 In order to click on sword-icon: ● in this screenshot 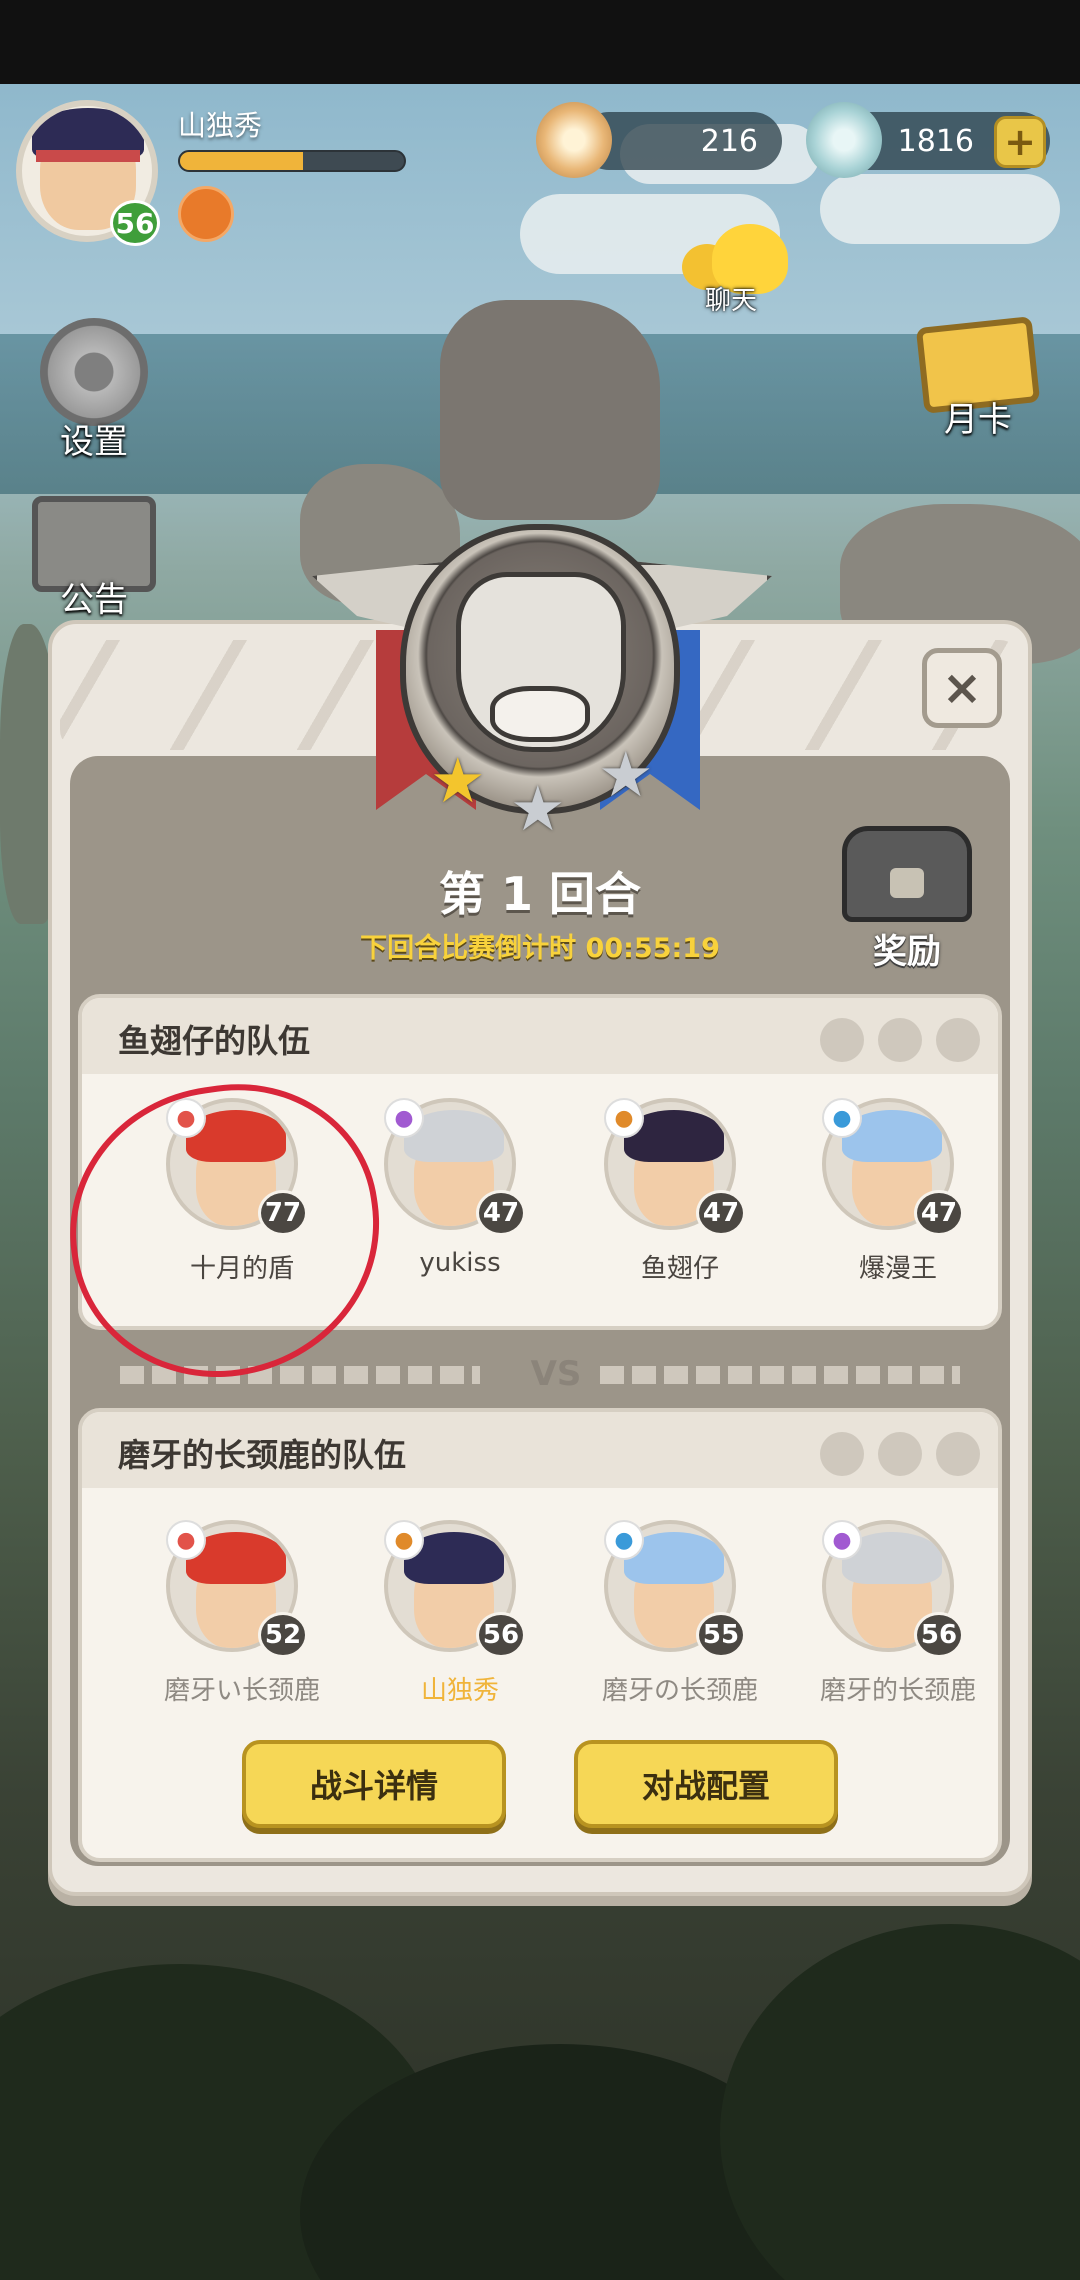, I will do `click(624, 1118)`.